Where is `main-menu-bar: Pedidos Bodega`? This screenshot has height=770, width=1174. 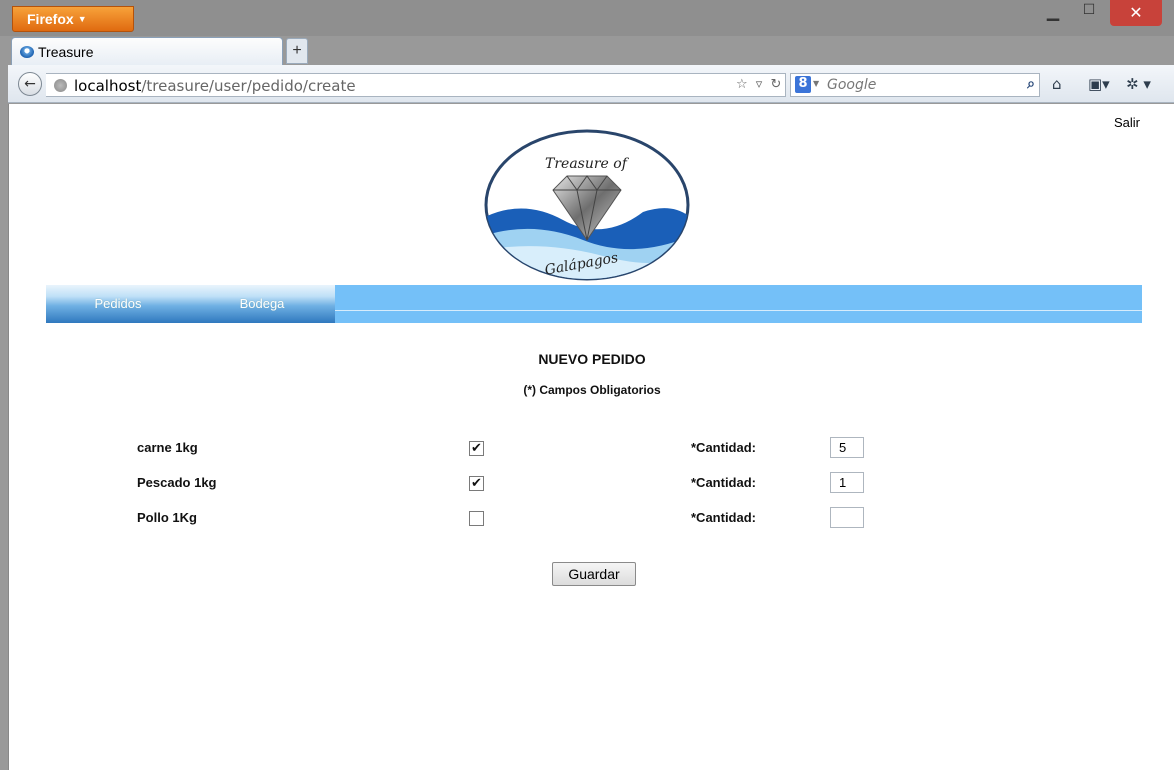 main-menu-bar: Pedidos Bodega is located at coordinates (594, 304).